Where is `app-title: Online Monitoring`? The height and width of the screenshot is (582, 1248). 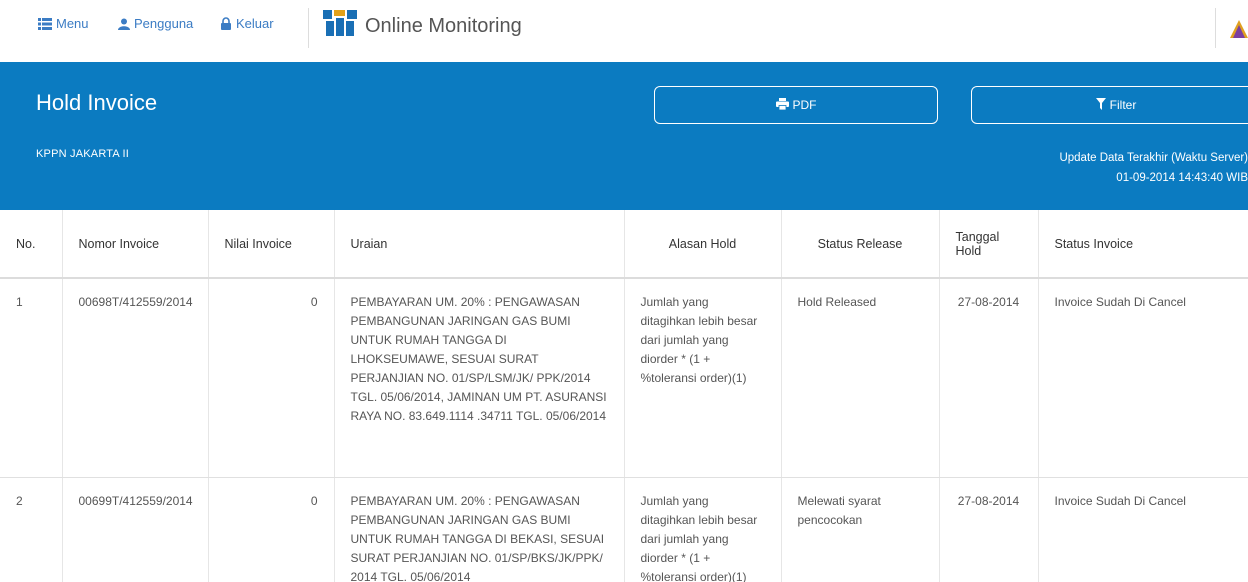
app-title: Online Monitoring is located at coordinates (443, 25).